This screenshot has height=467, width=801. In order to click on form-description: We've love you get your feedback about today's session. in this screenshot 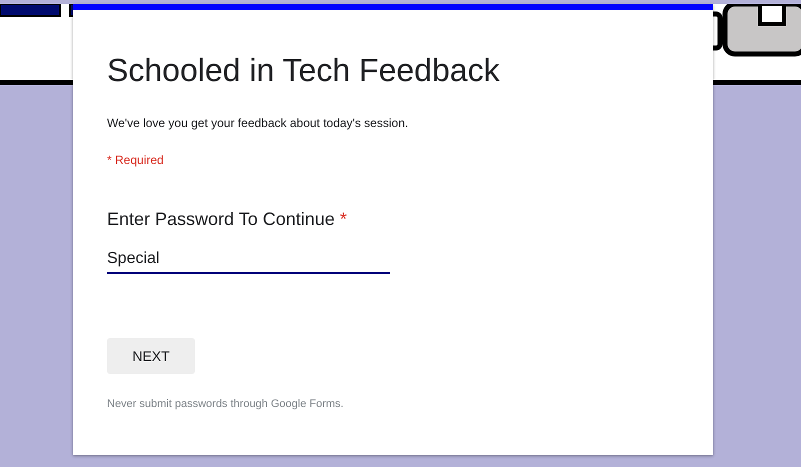, I will do `click(257, 123)`.